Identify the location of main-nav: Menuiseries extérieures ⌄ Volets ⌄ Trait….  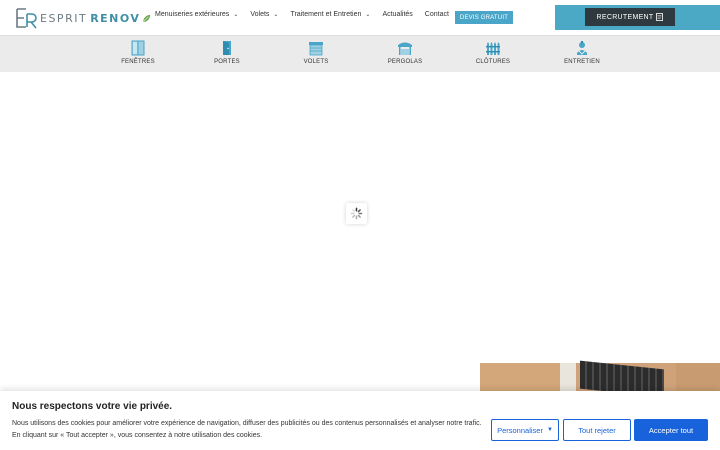
(308, 14).